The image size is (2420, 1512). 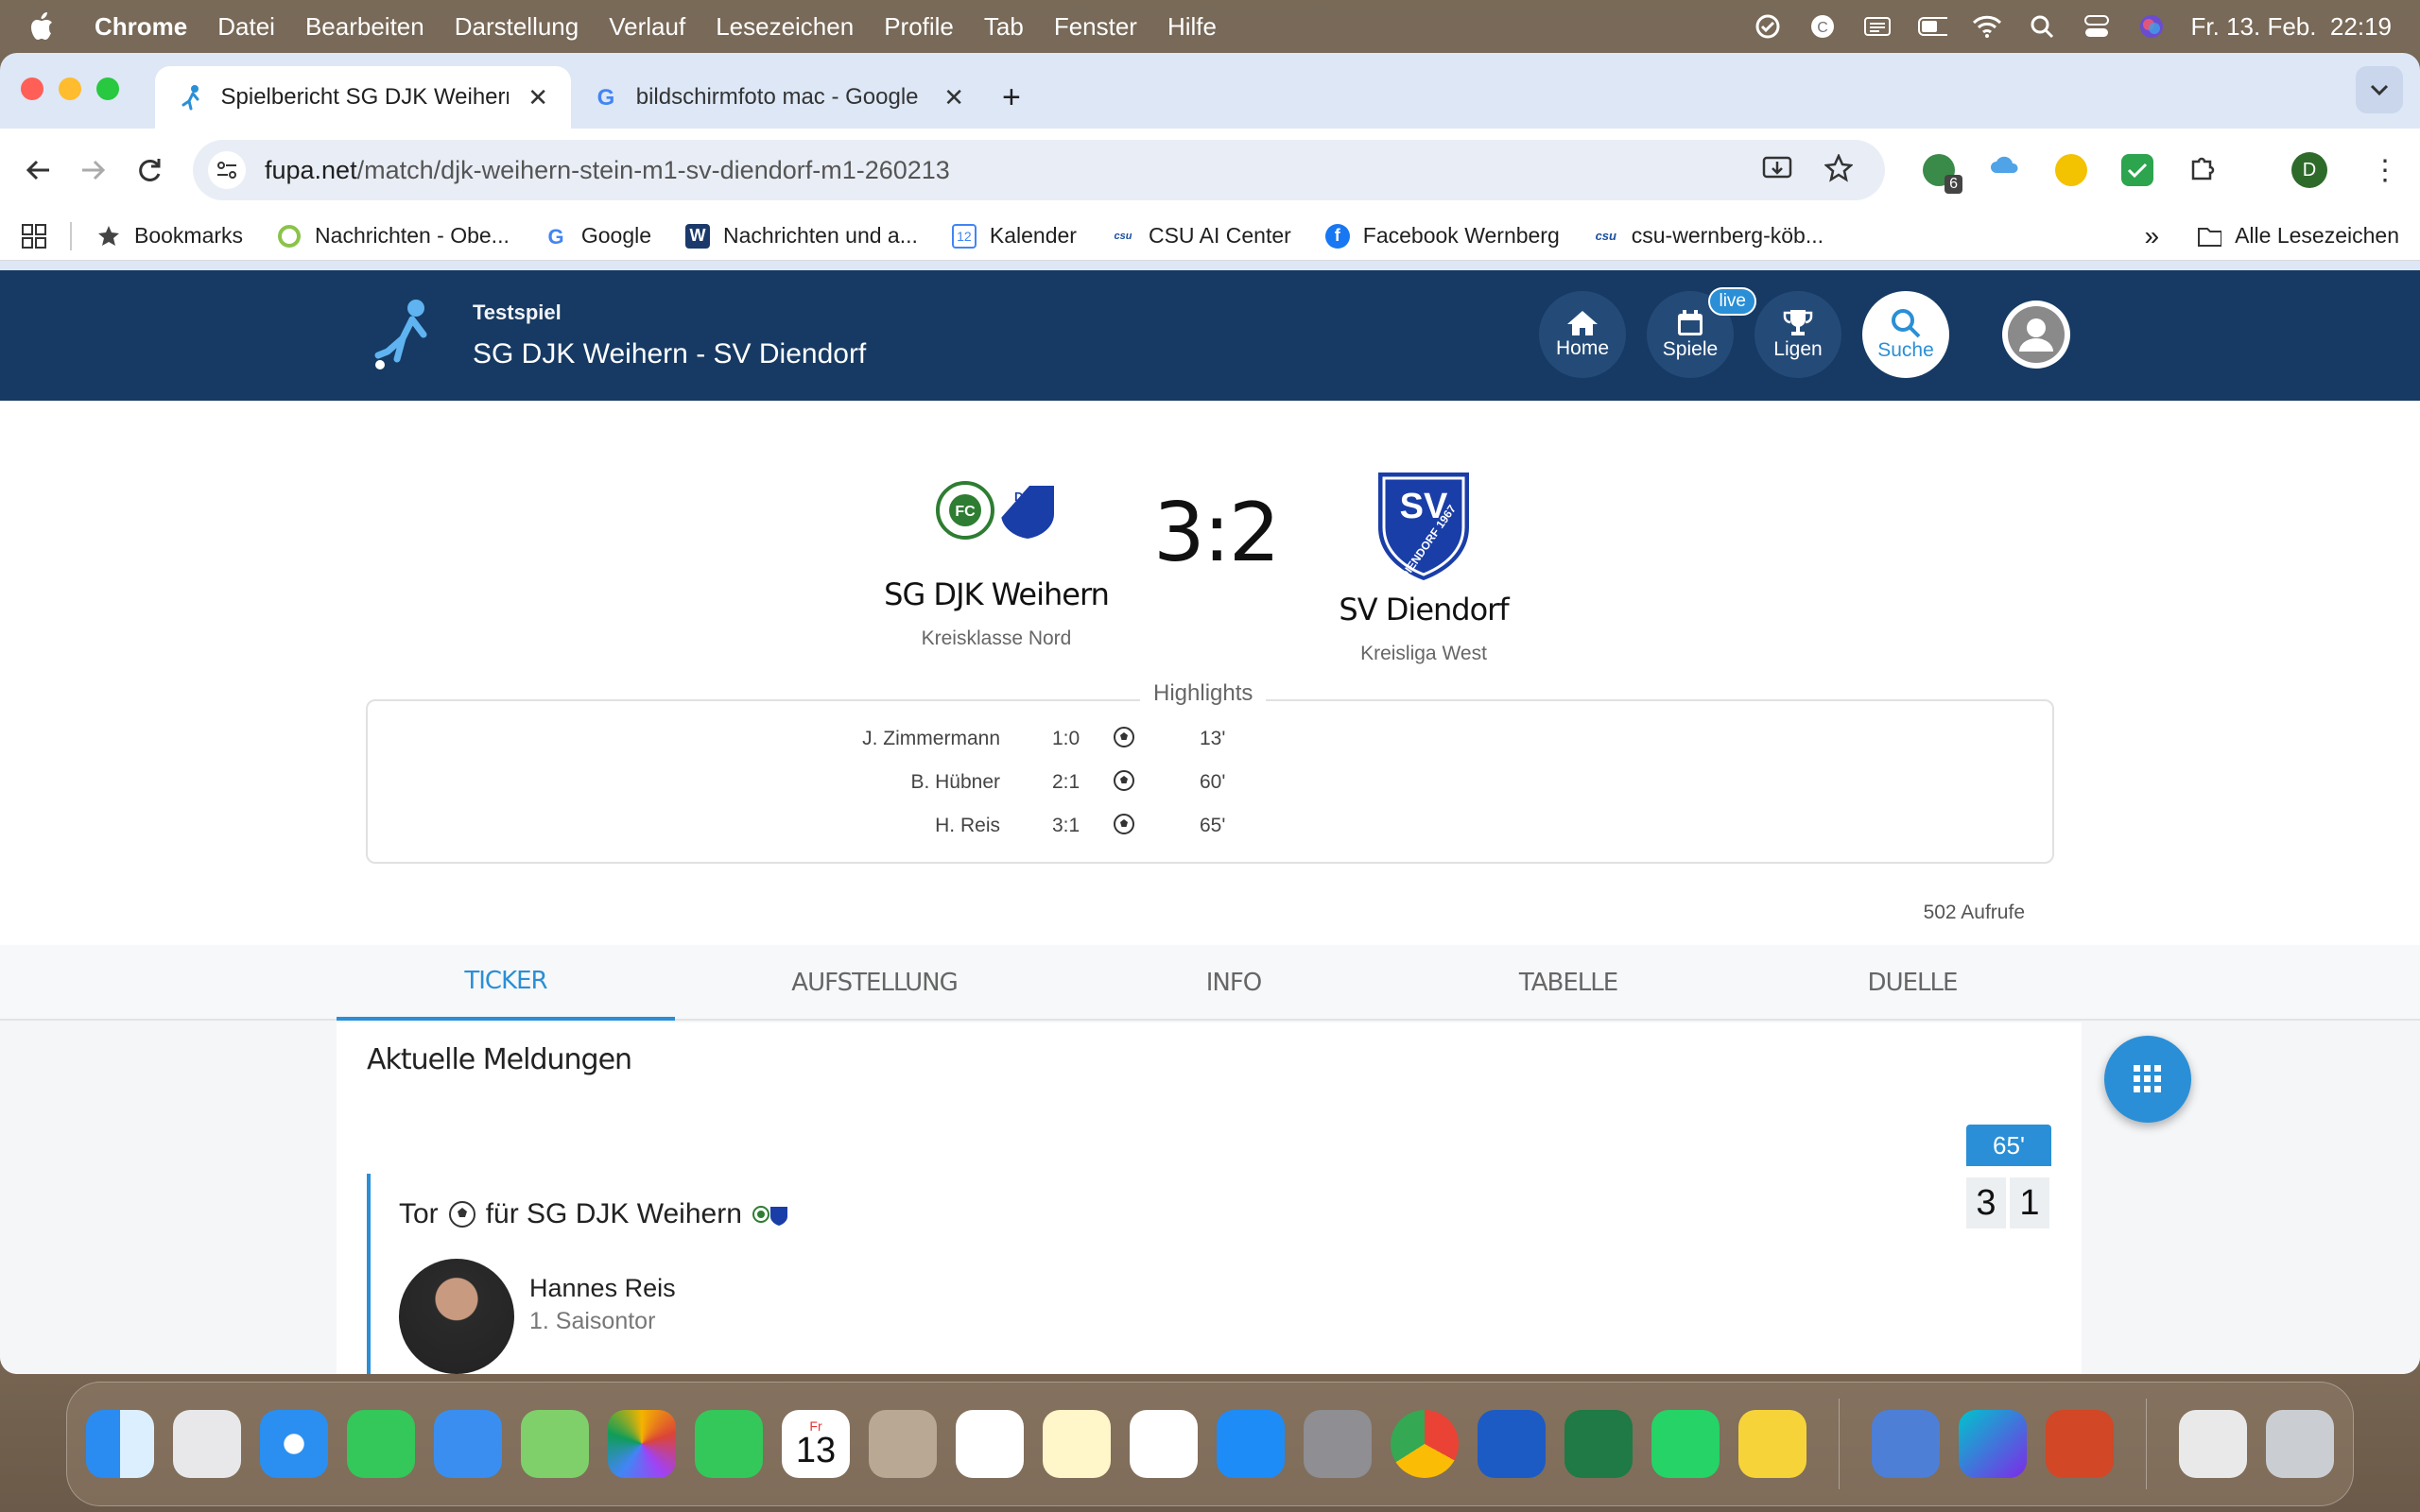 I want to click on preview-app-icon, so click(x=1906, y=1444).